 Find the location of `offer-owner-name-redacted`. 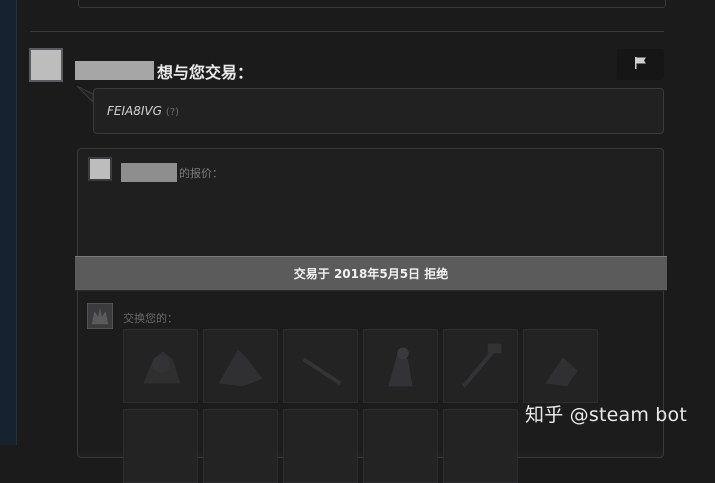

offer-owner-name-redacted is located at coordinates (149, 172).